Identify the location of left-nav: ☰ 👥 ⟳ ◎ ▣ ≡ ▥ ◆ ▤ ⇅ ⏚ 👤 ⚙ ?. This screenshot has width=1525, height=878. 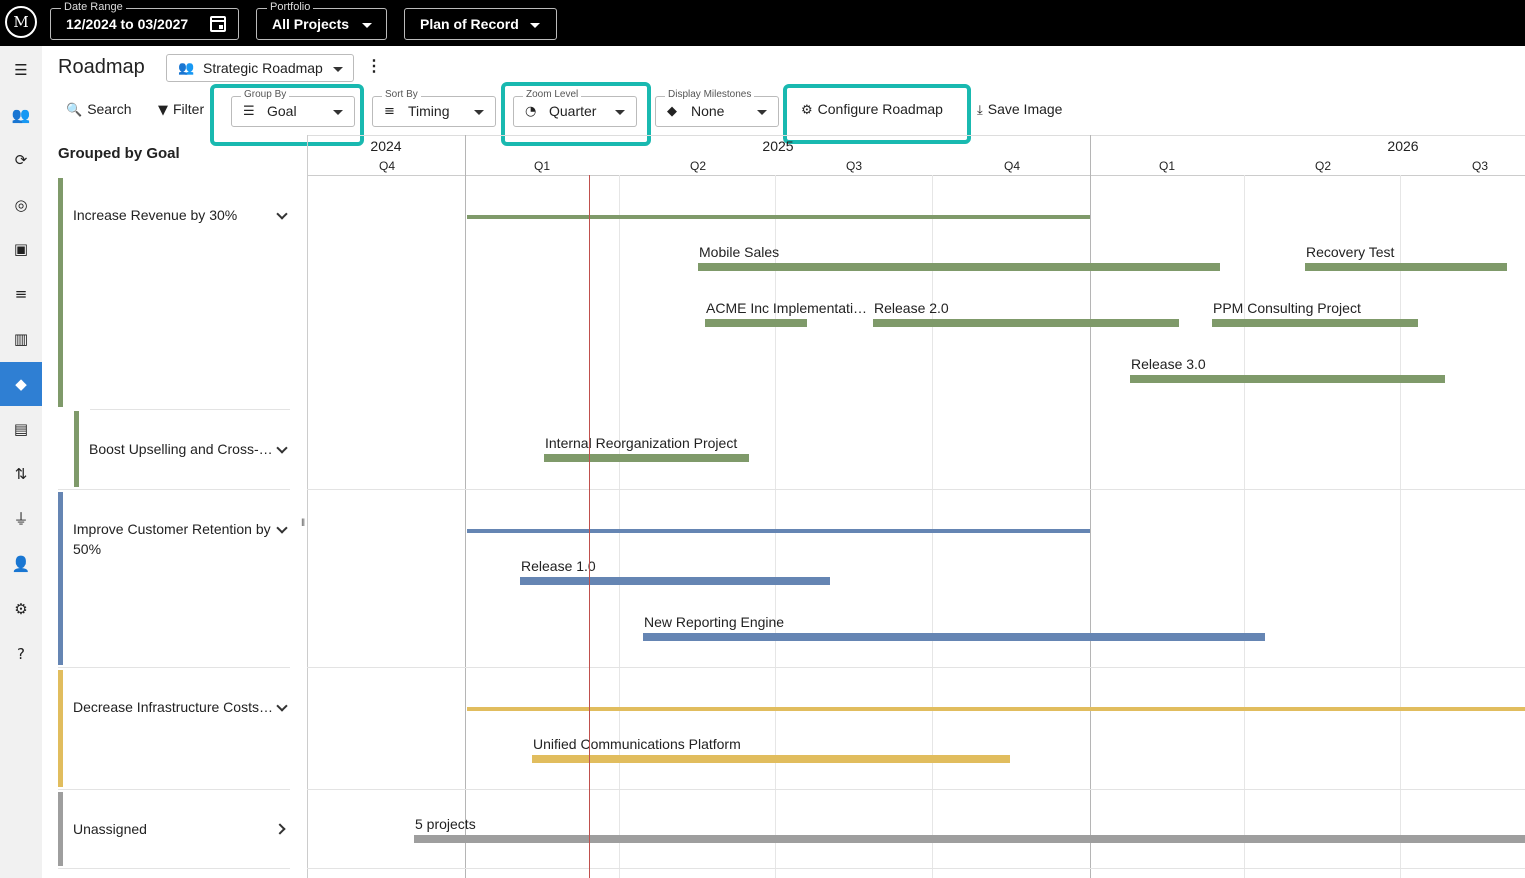
(21, 462).